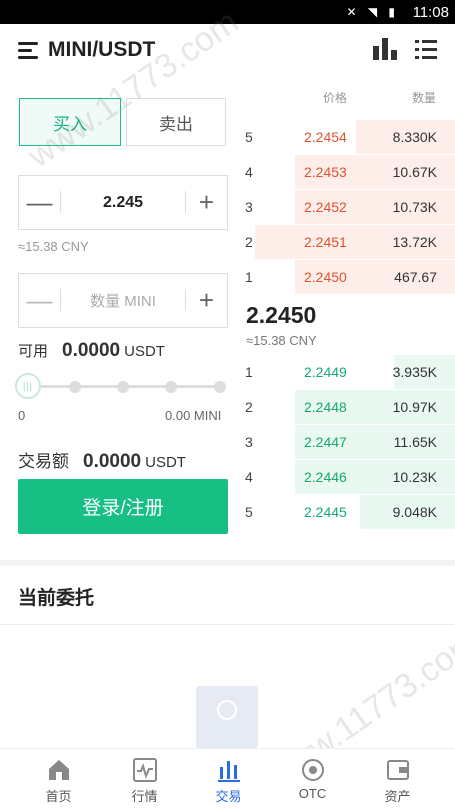  What do you see at coordinates (58, 770) in the screenshot?
I see `home-icon` at bounding box center [58, 770].